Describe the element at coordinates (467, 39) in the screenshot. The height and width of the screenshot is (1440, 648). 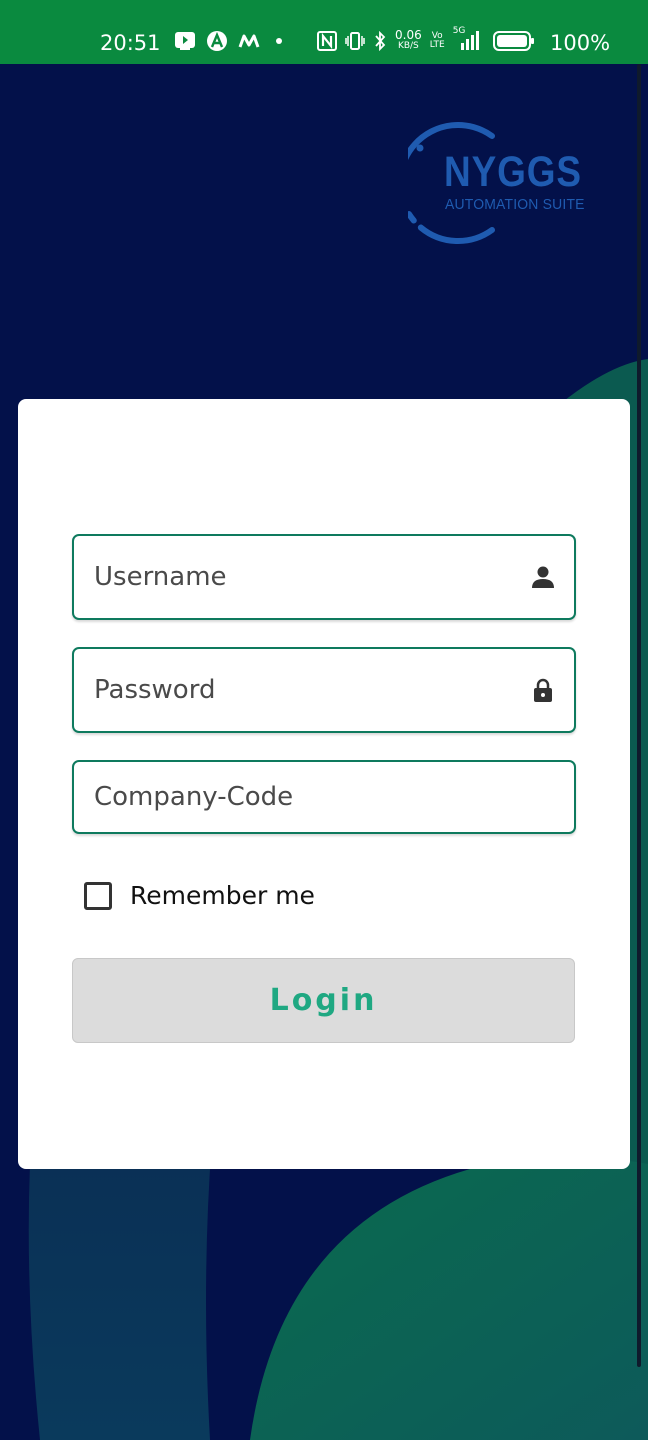
I see `signal-icon: 5G` at that location.